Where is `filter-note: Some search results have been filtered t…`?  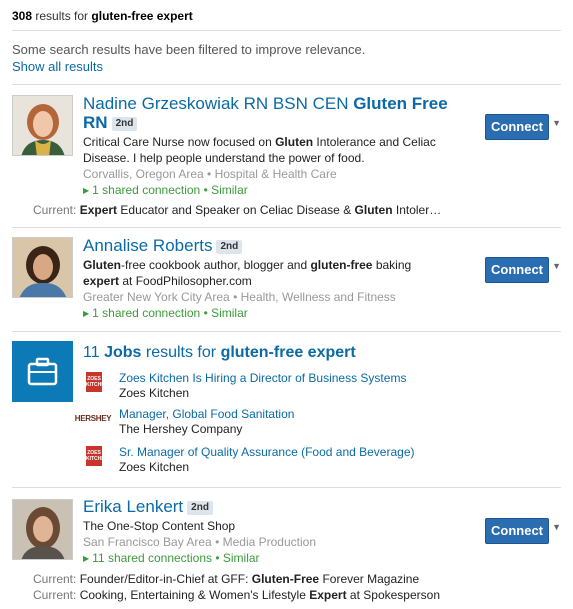
filter-note: Some search results have been filtered t… is located at coordinates (189, 49).